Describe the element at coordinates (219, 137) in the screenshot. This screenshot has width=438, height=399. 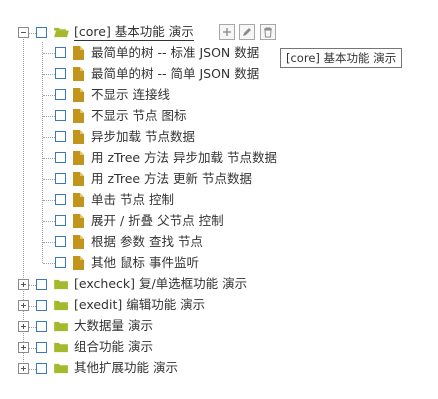
I see `tree-node-child: 异步加载 节点数据` at that location.